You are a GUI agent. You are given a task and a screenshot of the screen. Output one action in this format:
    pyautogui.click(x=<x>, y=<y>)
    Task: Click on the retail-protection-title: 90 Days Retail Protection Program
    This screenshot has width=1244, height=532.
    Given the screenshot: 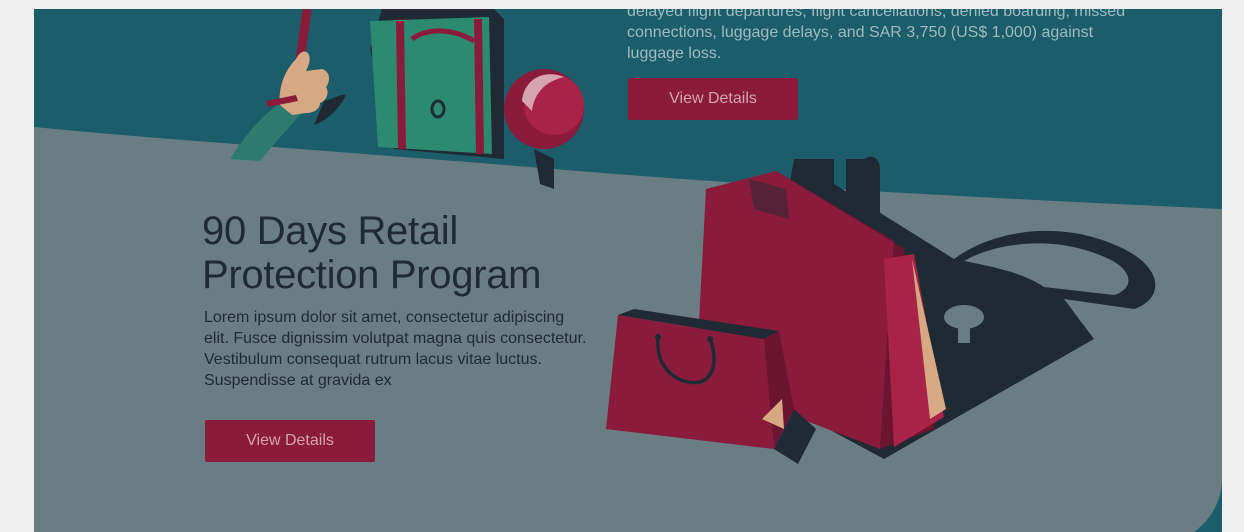 What is the action you would take?
    pyautogui.click(x=372, y=253)
    